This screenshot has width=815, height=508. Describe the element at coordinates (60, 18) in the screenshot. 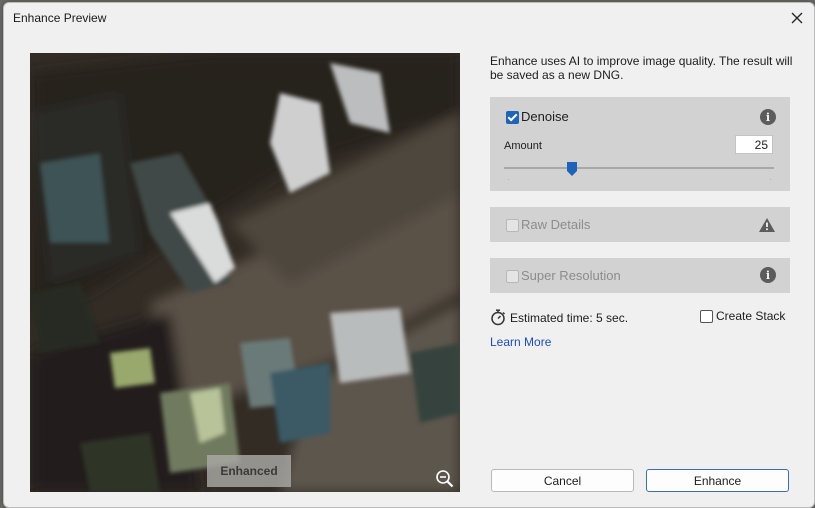

I see `window-title: Enhance Preview` at that location.